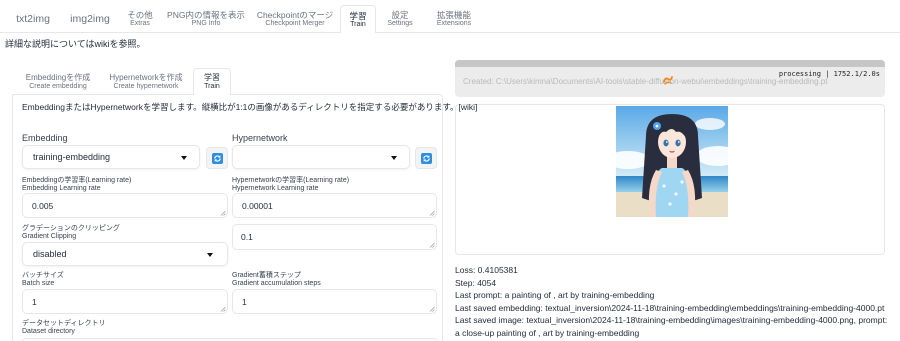 This screenshot has height=341, width=900. Describe the element at coordinates (43, 275) in the screenshot. I see `batch-size-label-ja: バッチサイズ` at that location.